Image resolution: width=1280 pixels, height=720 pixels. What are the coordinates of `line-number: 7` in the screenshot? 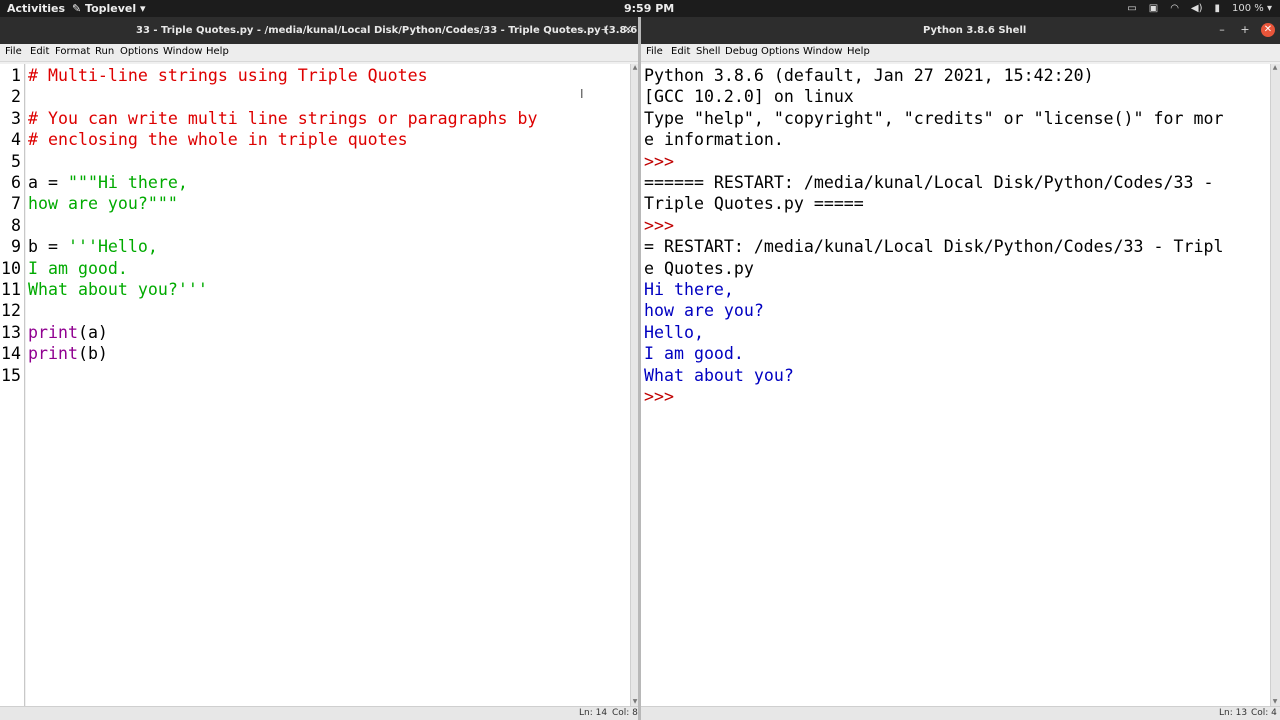 It's located at (16, 204).